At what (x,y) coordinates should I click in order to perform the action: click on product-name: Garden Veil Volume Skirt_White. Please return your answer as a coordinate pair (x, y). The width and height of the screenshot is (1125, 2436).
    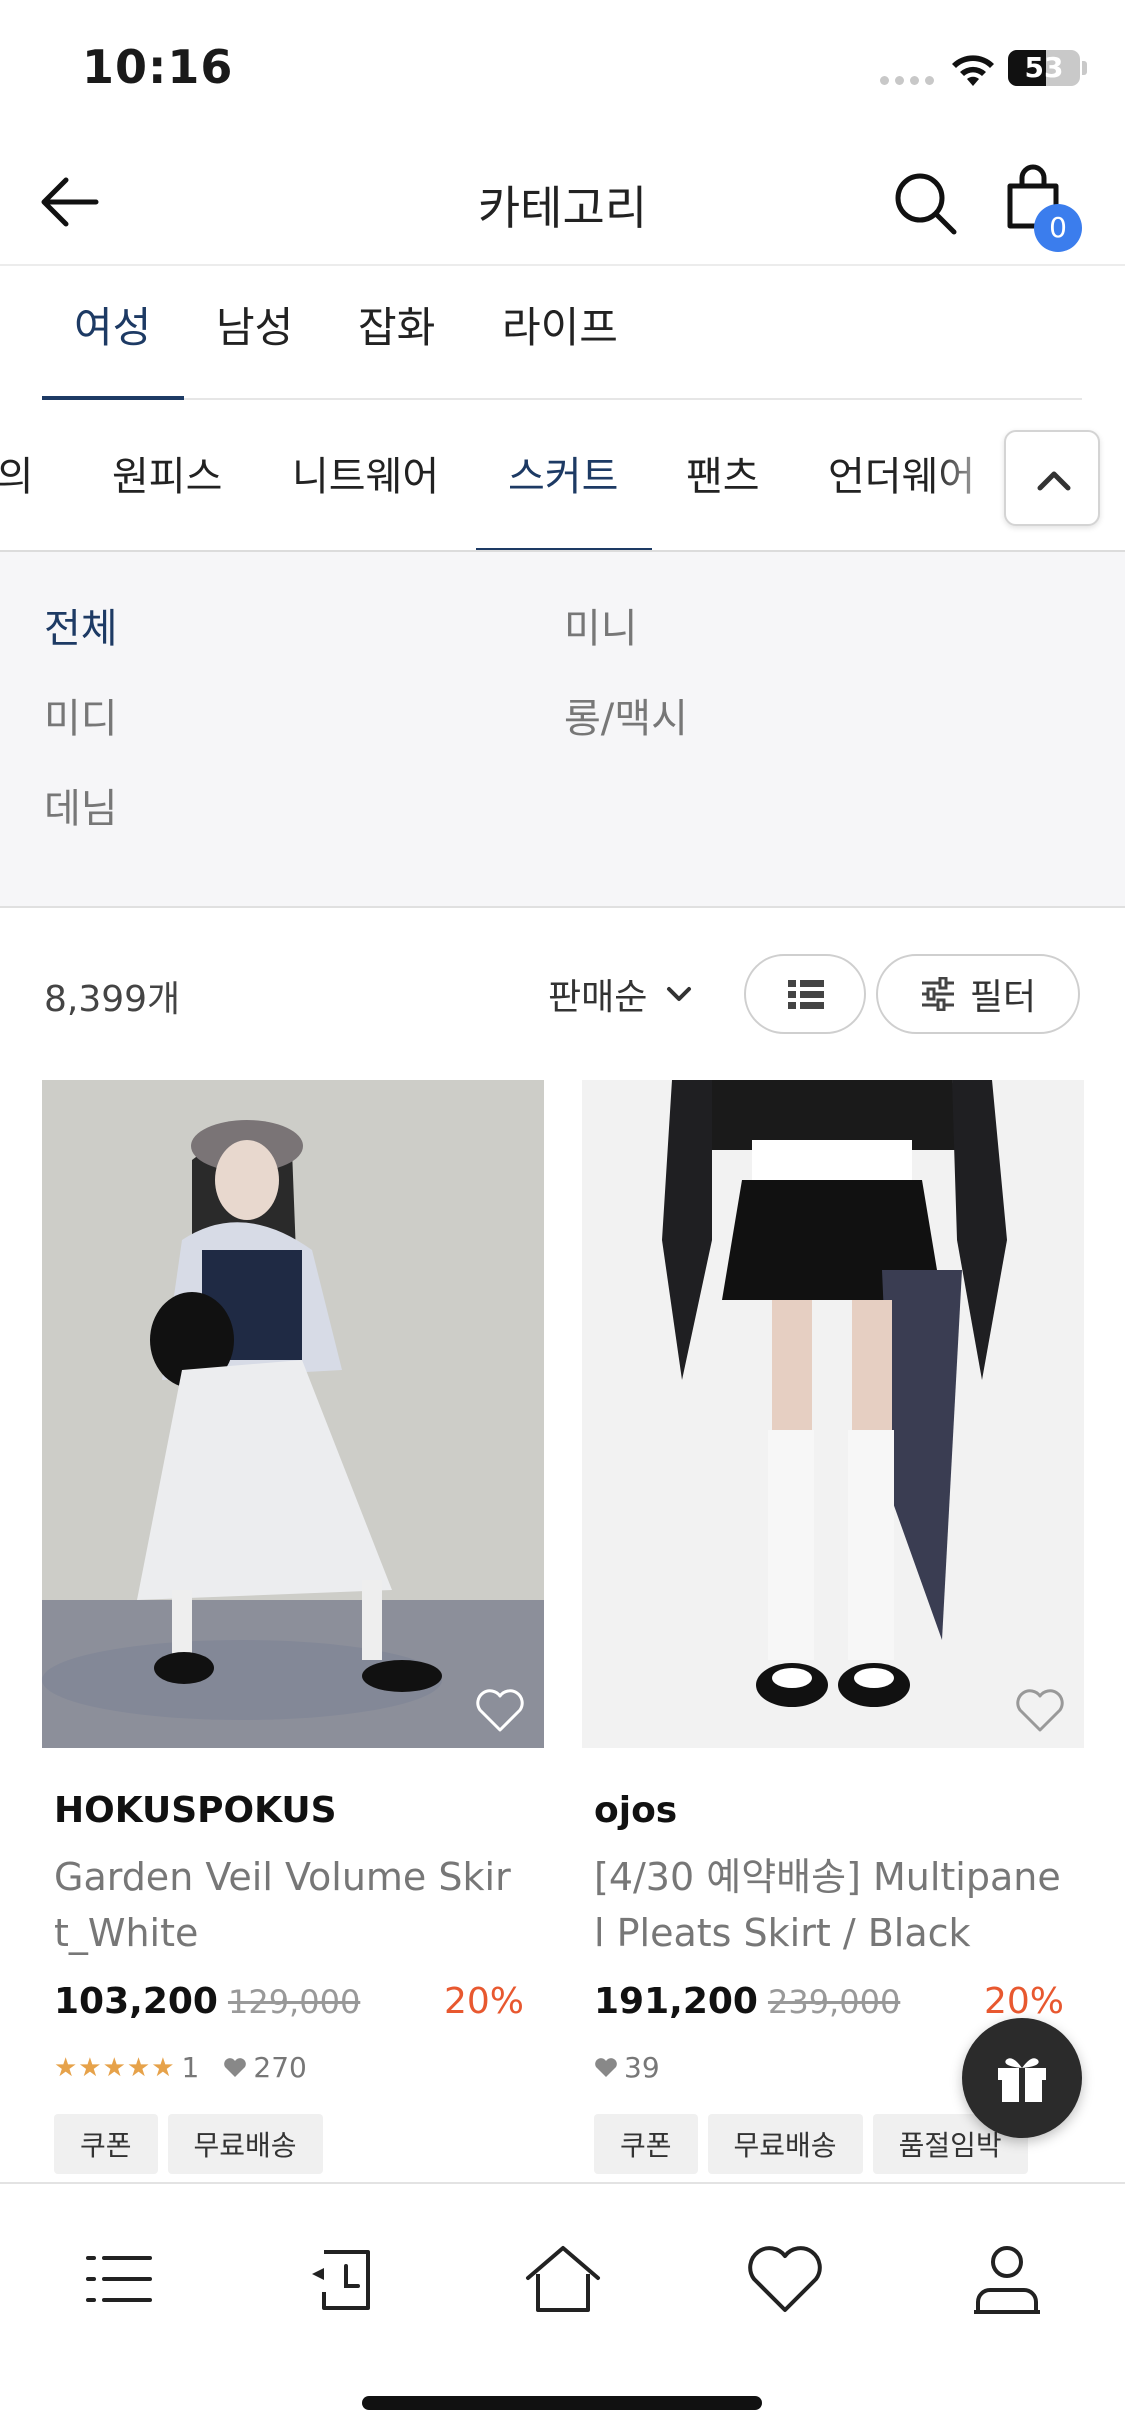
    Looking at the image, I should click on (289, 1905).